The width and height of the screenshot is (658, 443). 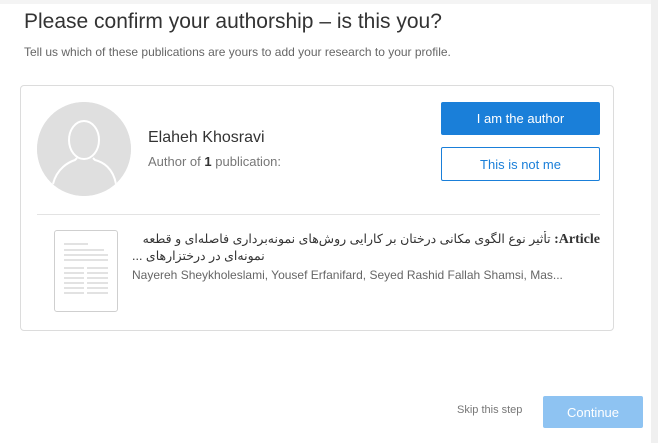 What do you see at coordinates (329, 2) in the screenshot?
I see `window-top-edge` at bounding box center [329, 2].